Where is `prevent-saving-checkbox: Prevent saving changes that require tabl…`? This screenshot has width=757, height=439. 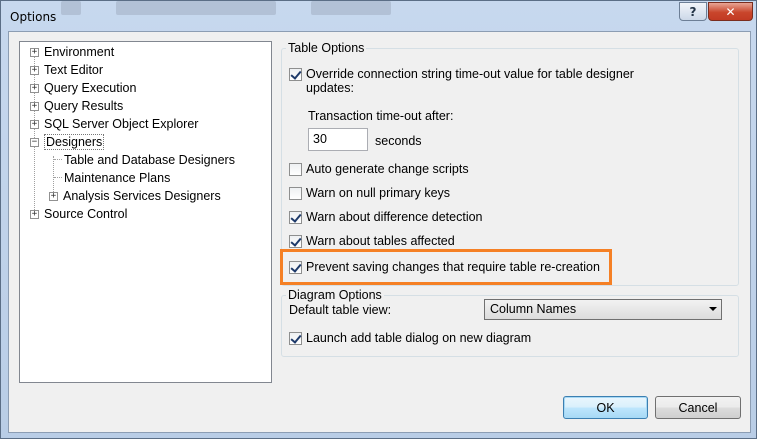
prevent-saving-checkbox: Prevent saving changes that require tabl… is located at coordinates (444, 267).